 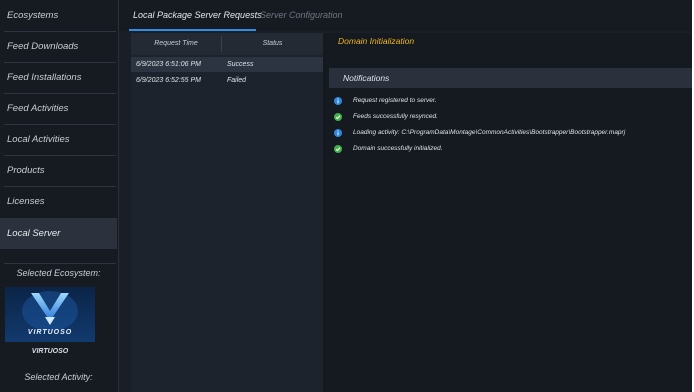 I want to click on detail-title: Domain Initialization, so click(x=376, y=41).